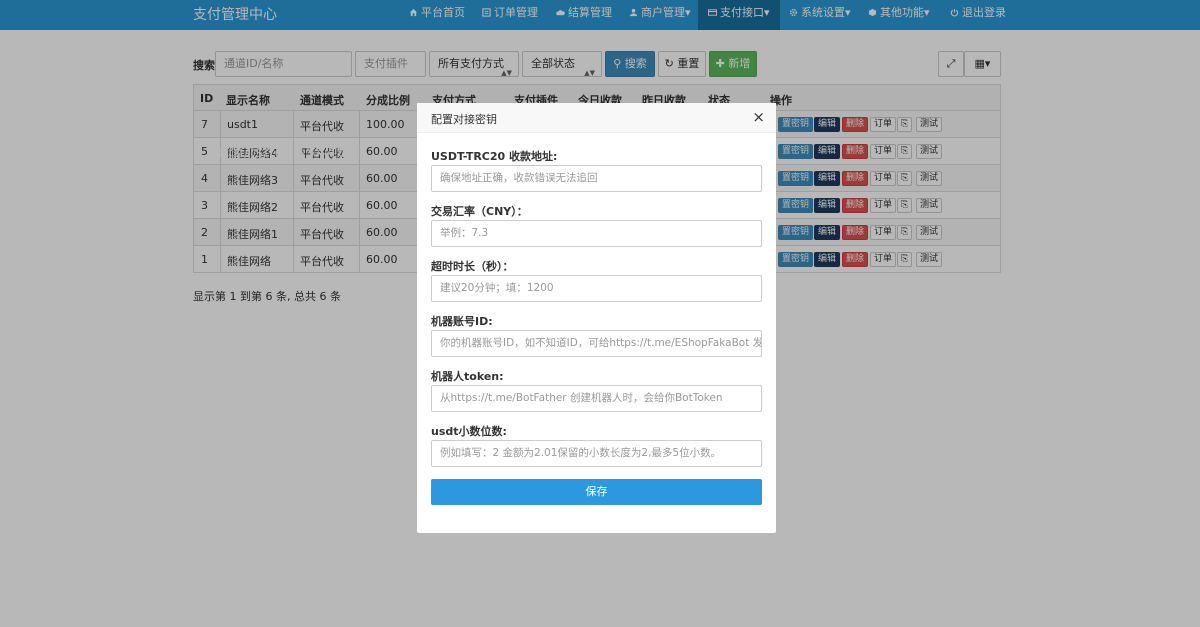 The height and width of the screenshot is (627, 1200). What do you see at coordinates (596, 118) in the screenshot?
I see `modal-header: 配置对接密钥 ×` at bounding box center [596, 118].